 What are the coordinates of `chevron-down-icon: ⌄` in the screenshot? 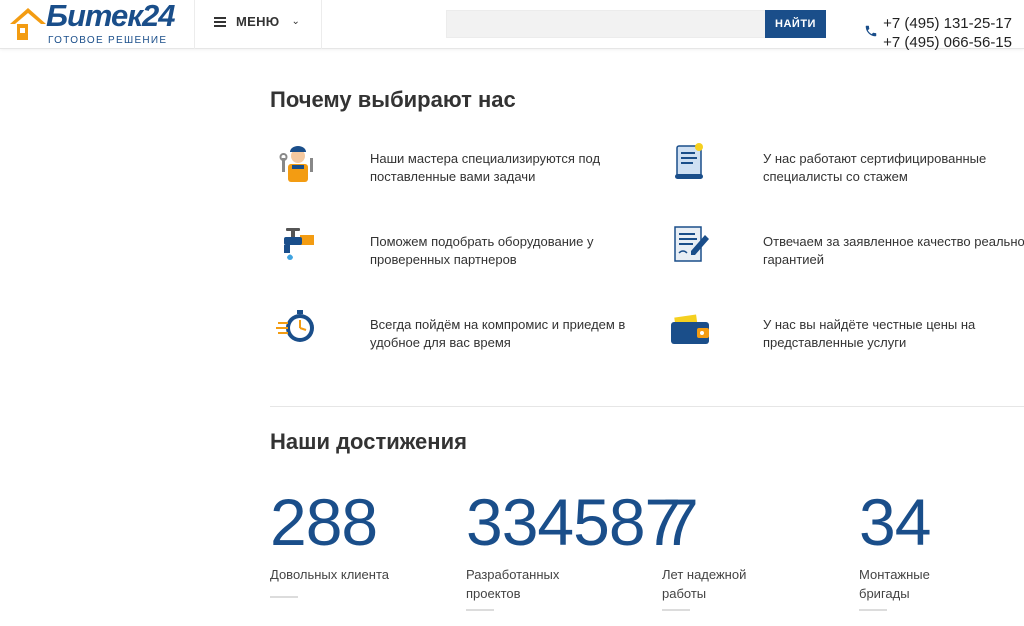 It's located at (295, 21).